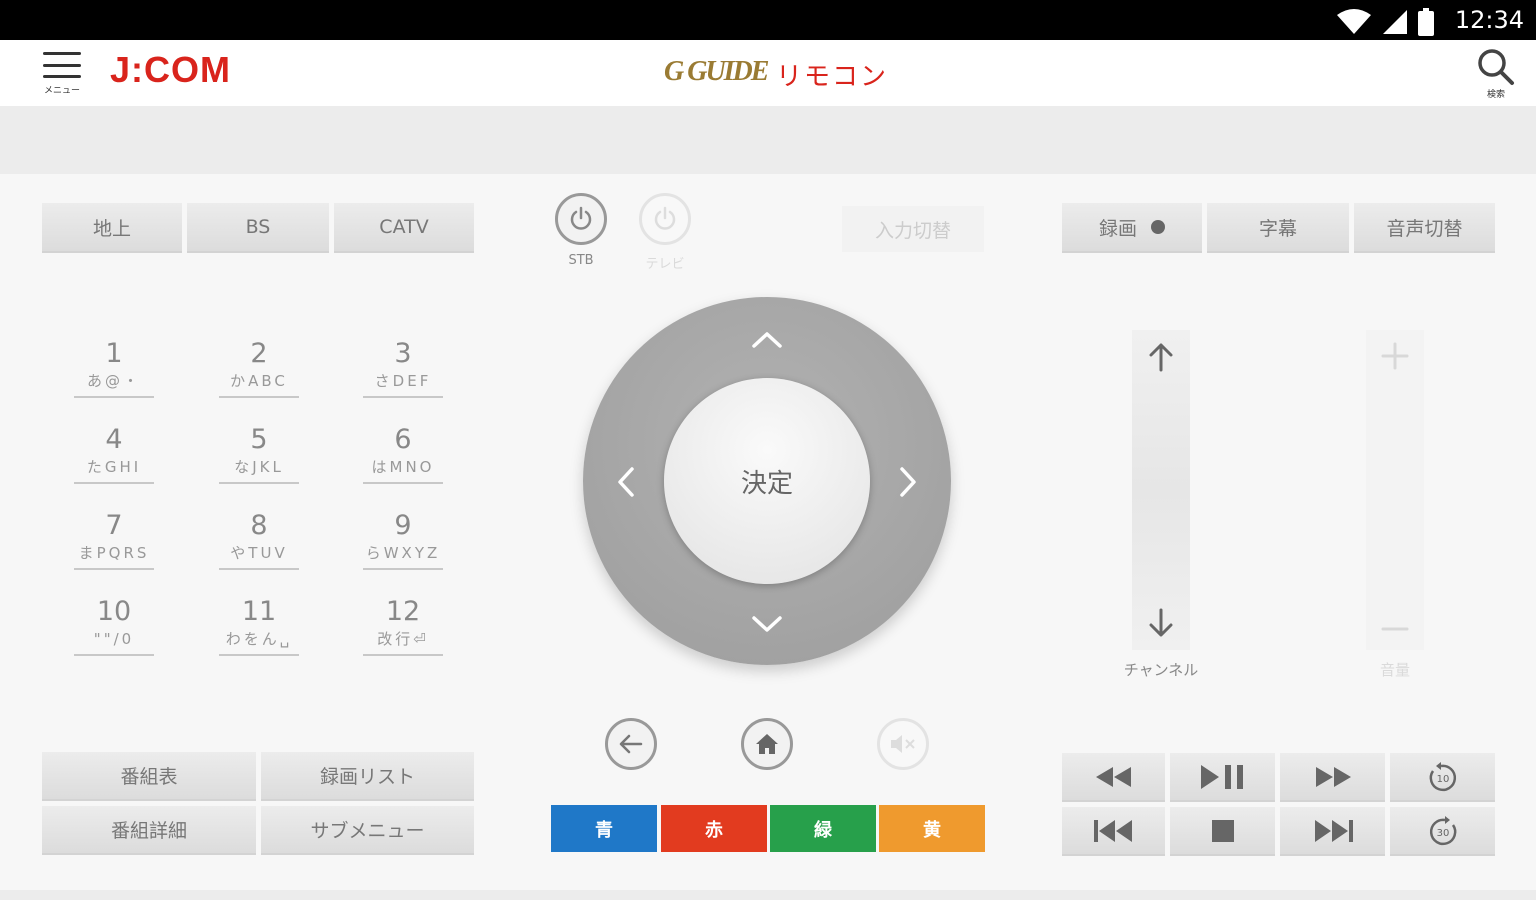 The width and height of the screenshot is (1536, 900). I want to click on numpad-key: 12 改行⏎, so click(403, 626).